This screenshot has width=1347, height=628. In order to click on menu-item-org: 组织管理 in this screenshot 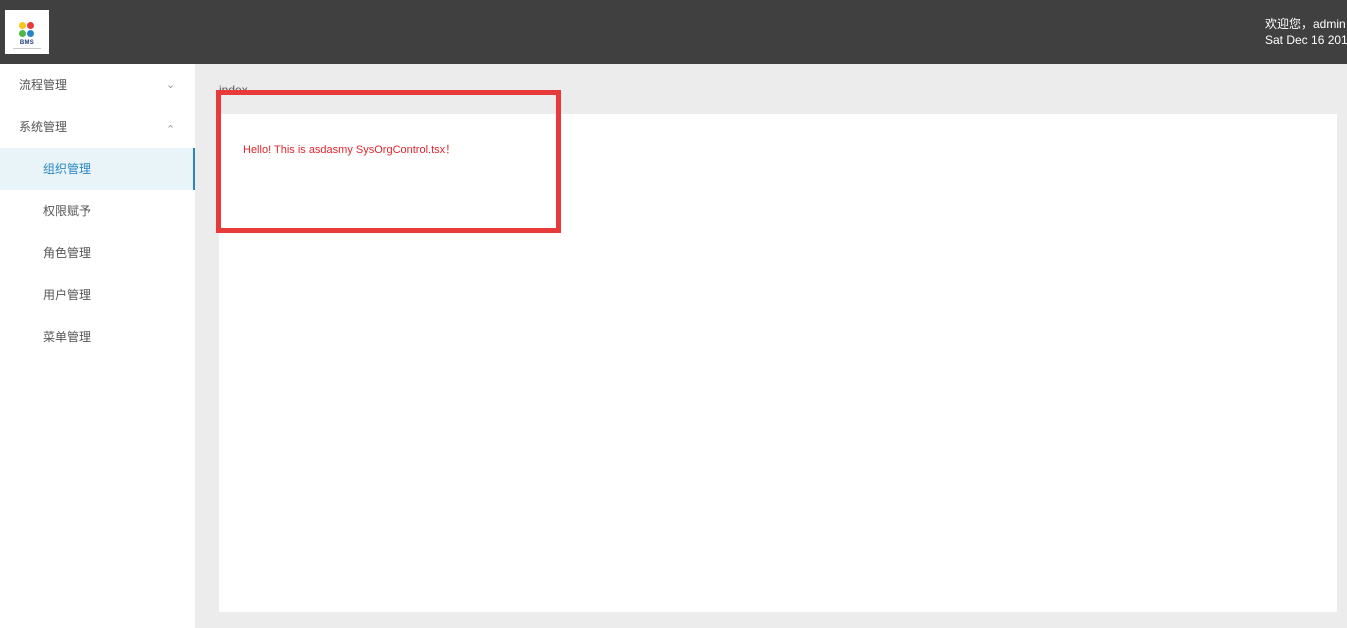, I will do `click(97, 169)`.